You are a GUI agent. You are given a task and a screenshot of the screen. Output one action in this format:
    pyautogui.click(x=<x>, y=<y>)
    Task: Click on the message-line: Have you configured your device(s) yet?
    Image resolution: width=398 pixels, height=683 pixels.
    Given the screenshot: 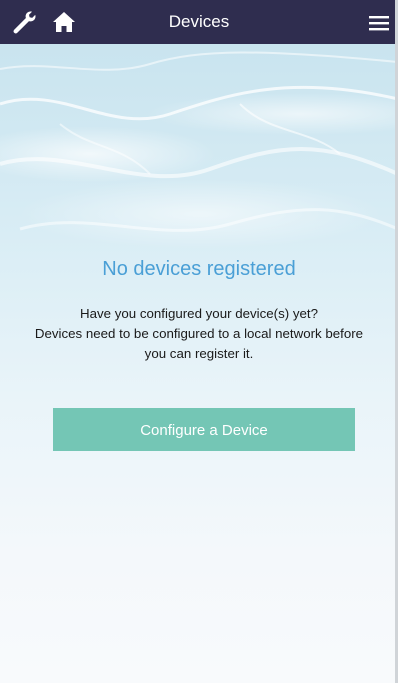 What is the action you would take?
    pyautogui.click(x=199, y=313)
    